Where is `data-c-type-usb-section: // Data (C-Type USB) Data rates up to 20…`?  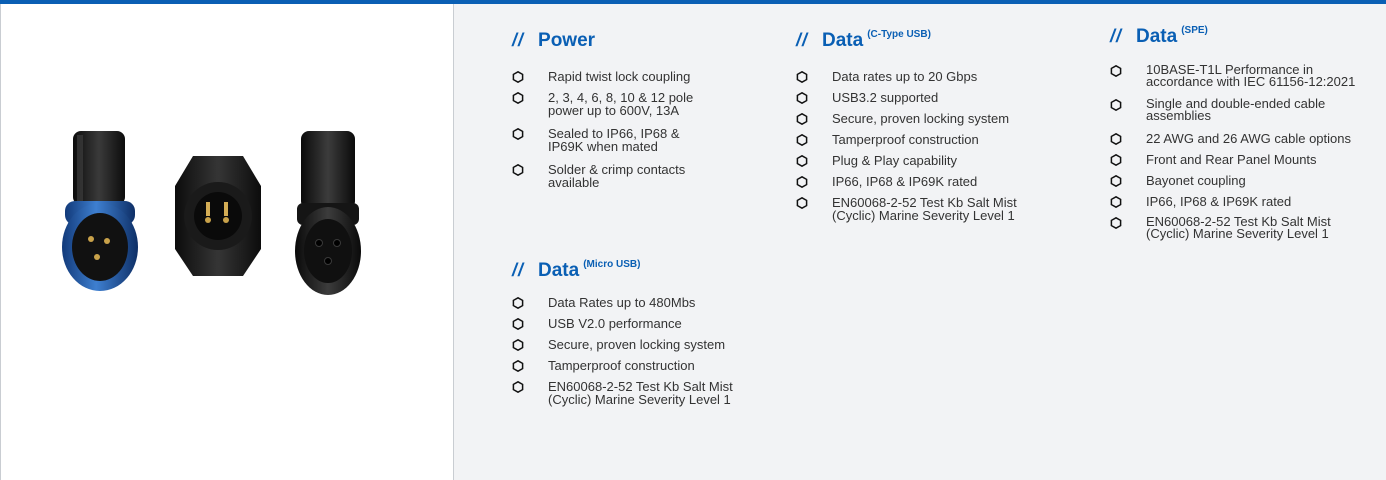 data-c-type-usb-section: // Data (C-Type USB) Data rates up to 20… is located at coordinates (931, 129).